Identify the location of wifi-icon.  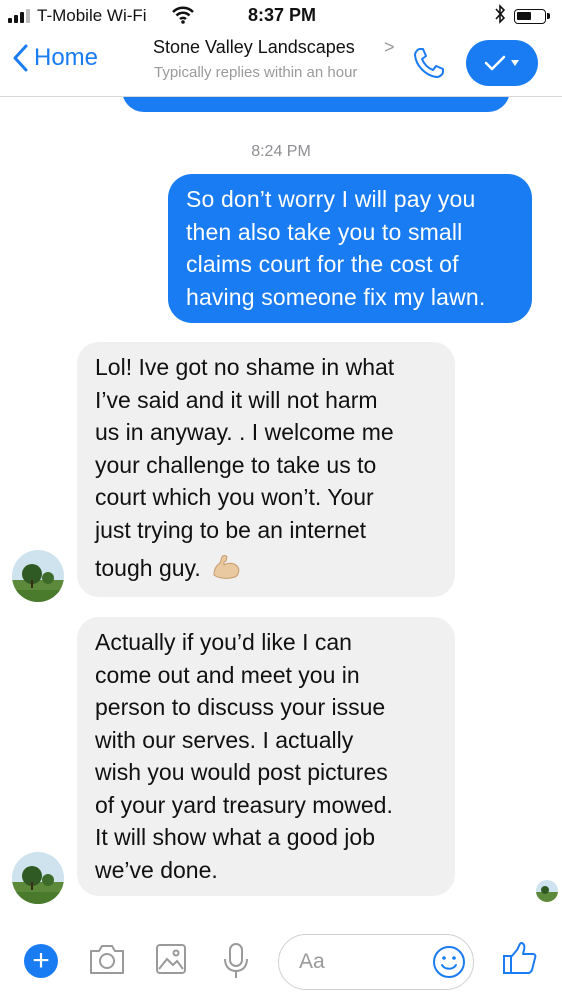
(183, 17).